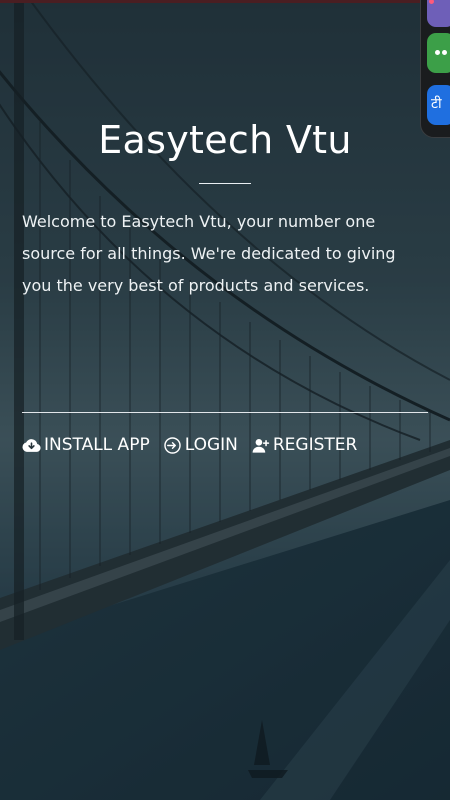 The width and height of the screenshot is (450, 800). I want to click on action-links: INSTALL APP LOGIN REGISTER, so click(196, 445).